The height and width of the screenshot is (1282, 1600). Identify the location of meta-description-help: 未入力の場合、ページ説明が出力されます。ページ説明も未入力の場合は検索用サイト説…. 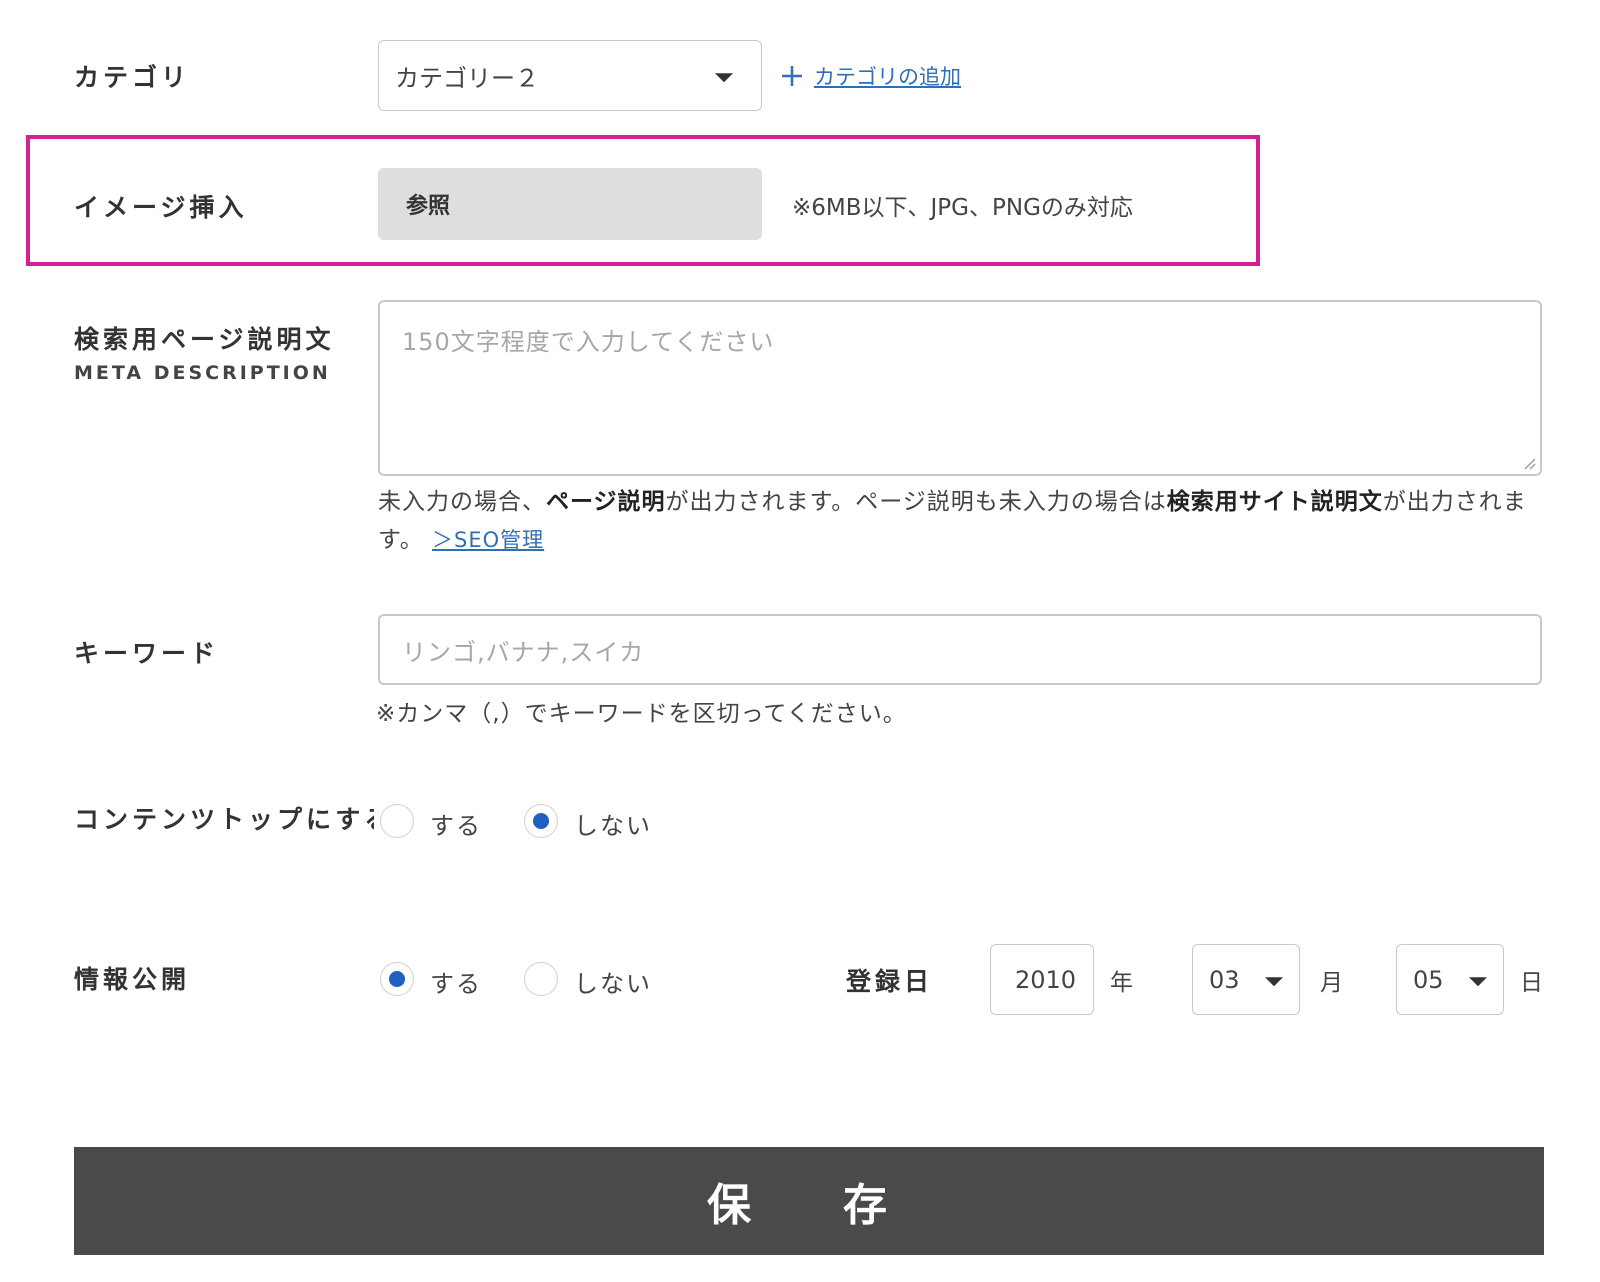
(952, 521).